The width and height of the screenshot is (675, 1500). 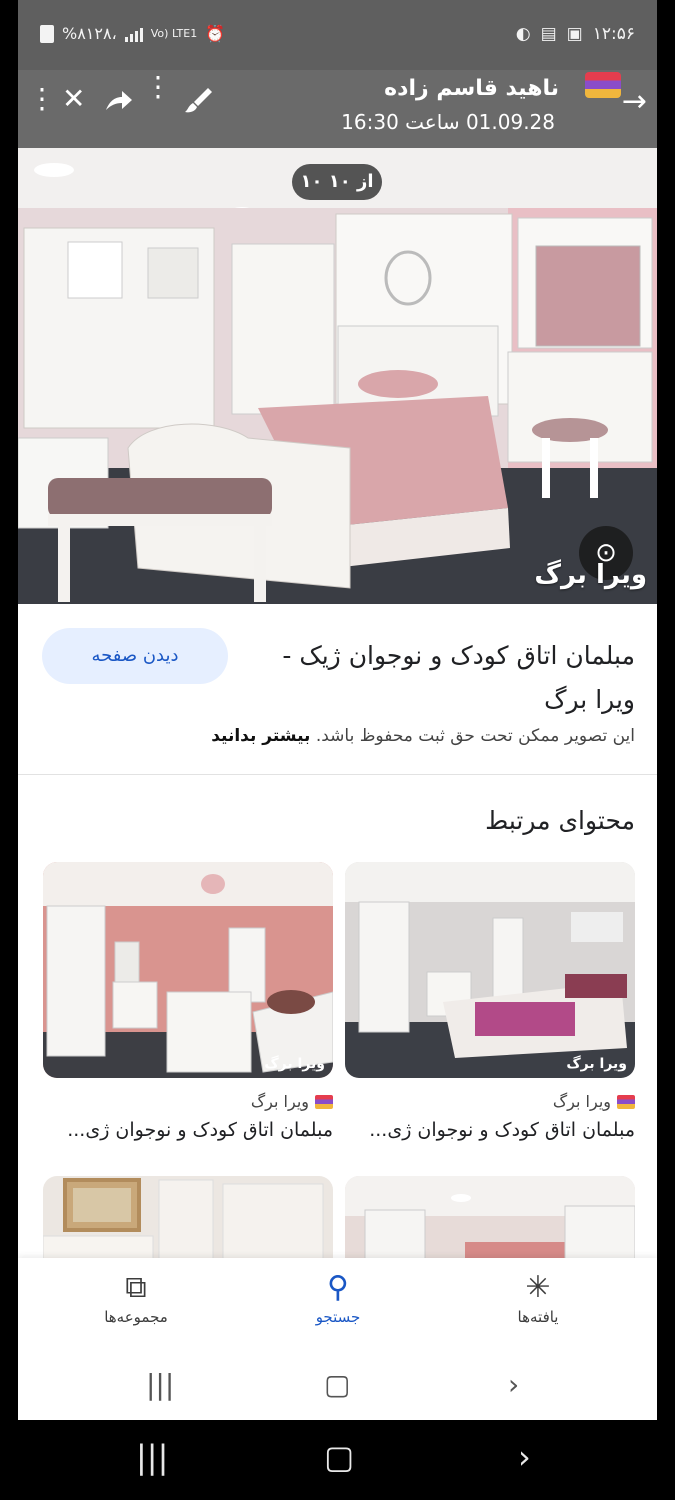 I want to click on bottom-navigation: ⧉ مجموعه‌ها ⚲ جستجو ✳ یافته‌ها, so click(x=337, y=1306).